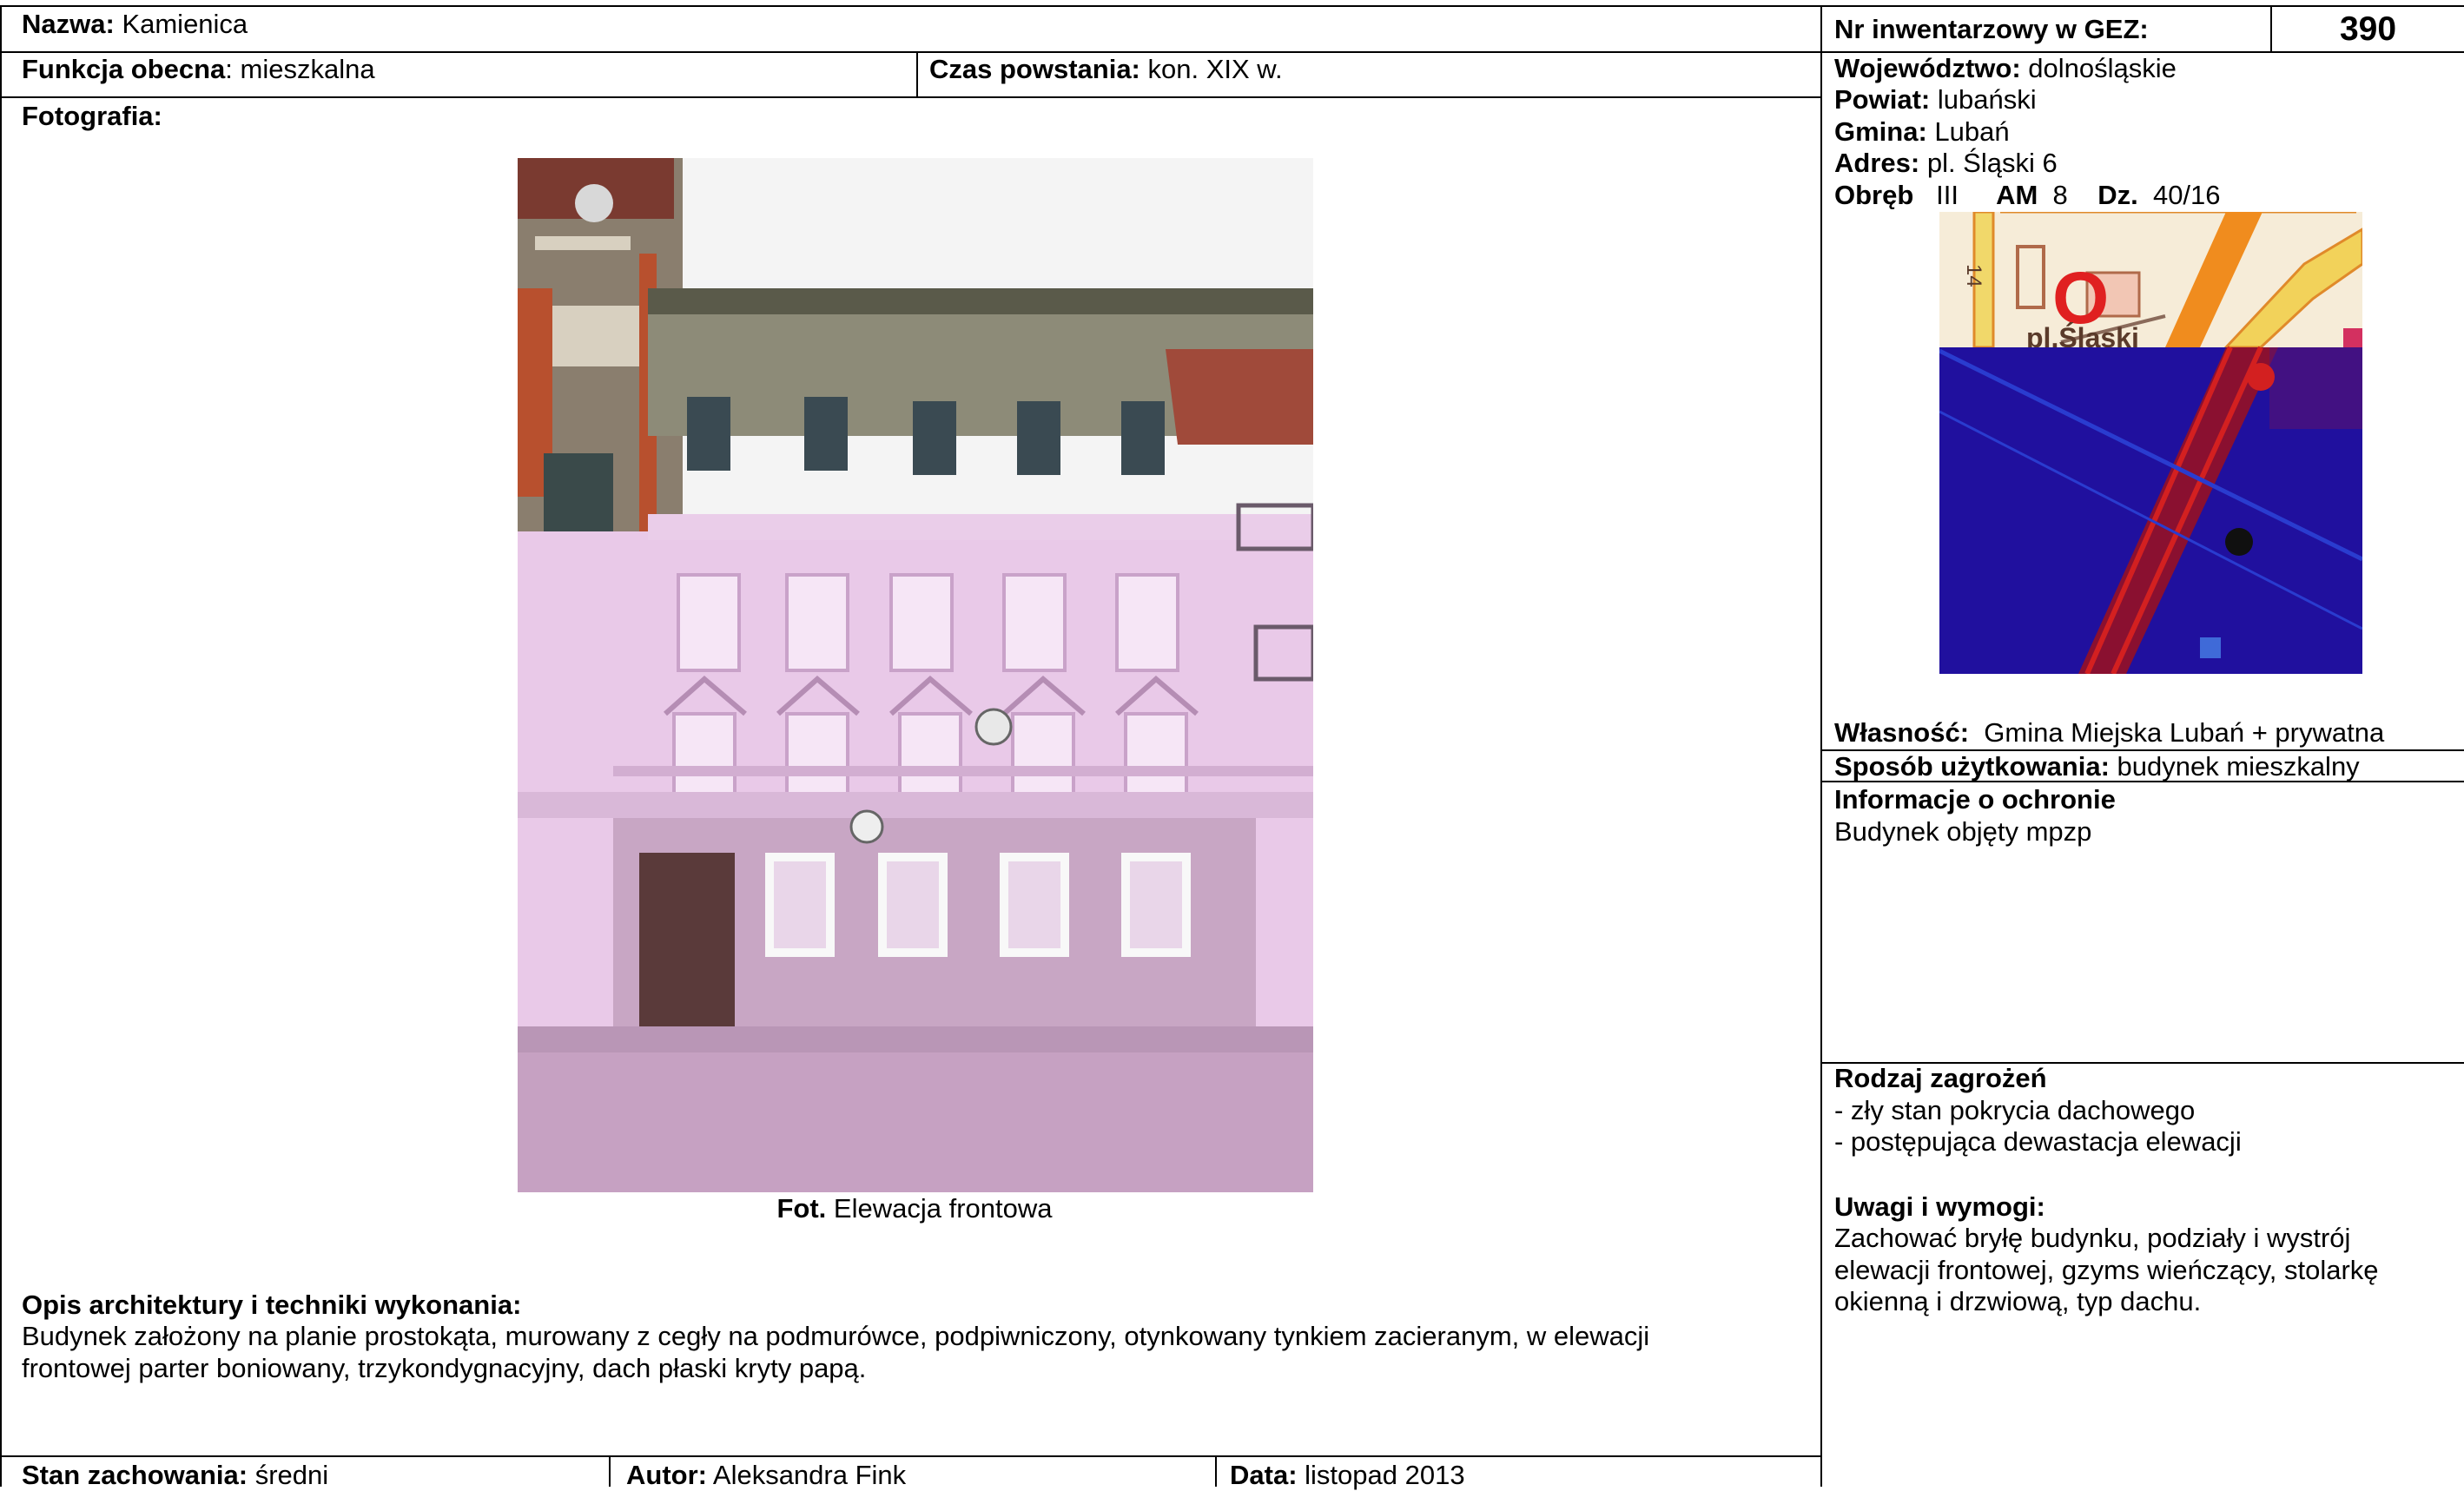 The height and width of the screenshot is (1491, 2464). I want to click on description-heading: Opis architektury i techniki wykonania:, so click(272, 1305).